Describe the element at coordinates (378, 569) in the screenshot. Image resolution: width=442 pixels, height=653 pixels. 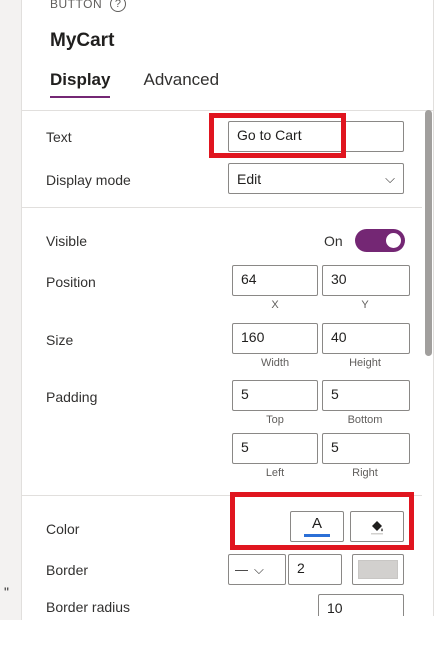
I see `border-color-swatch` at that location.